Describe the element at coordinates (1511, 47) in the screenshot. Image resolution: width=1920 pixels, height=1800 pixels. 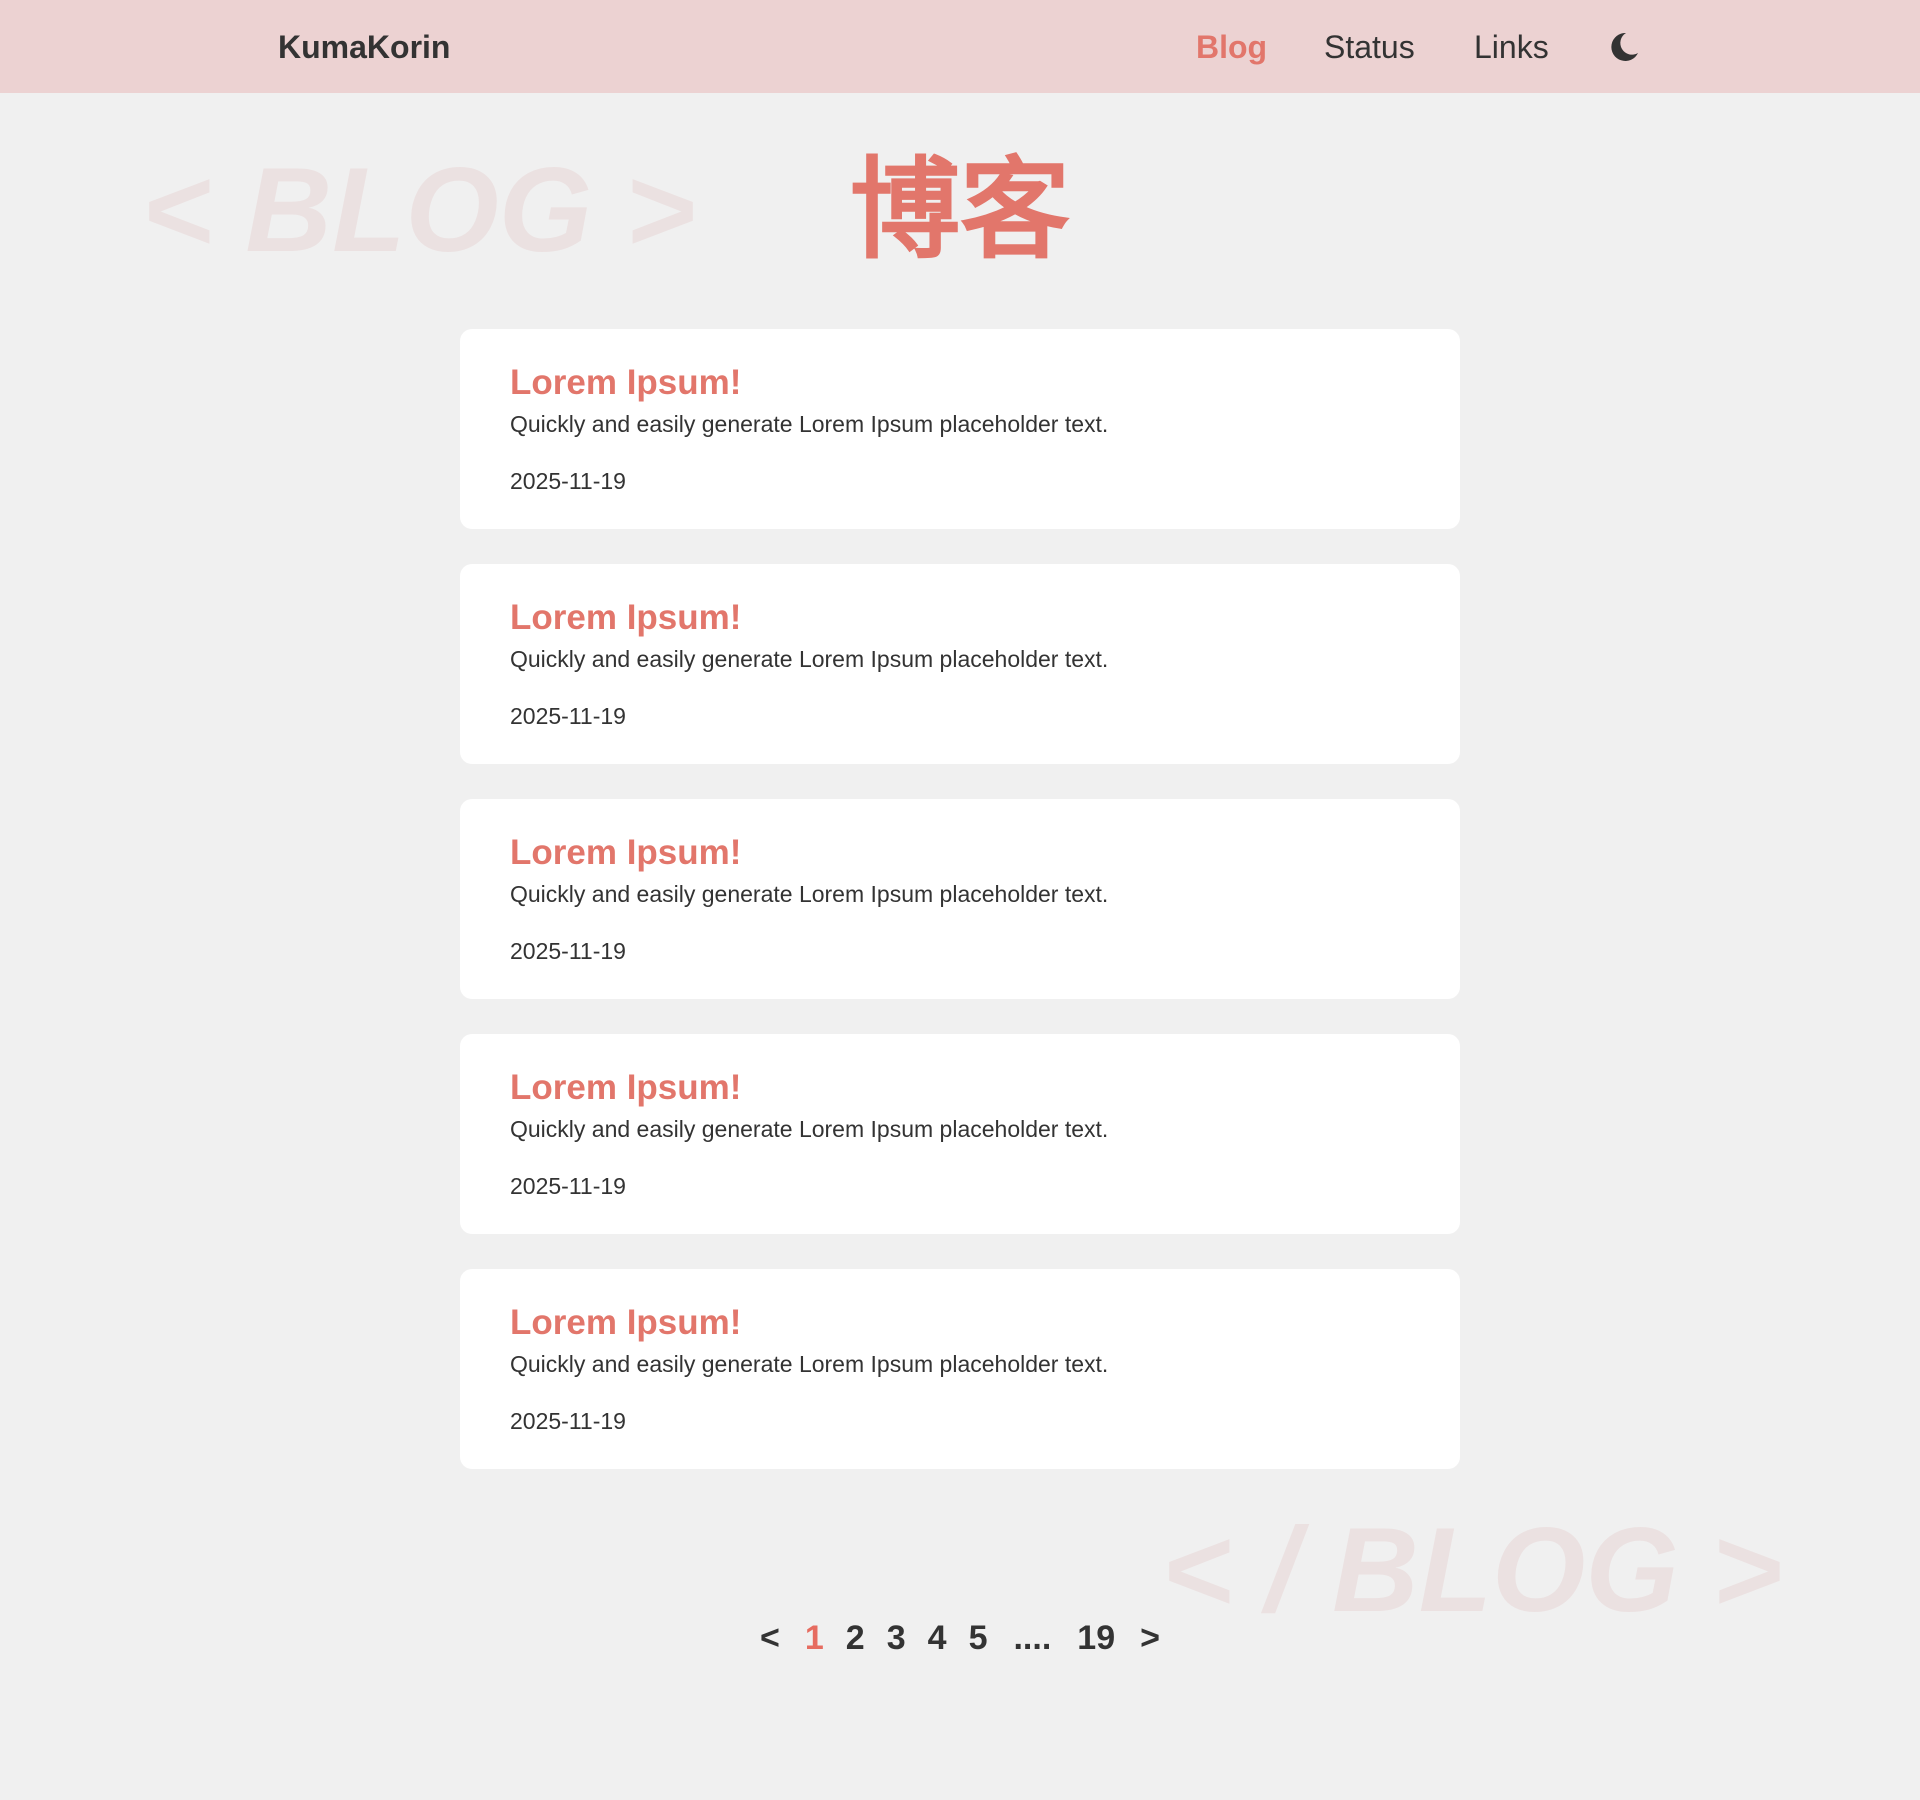
I see `nav-link-links: Links` at that location.